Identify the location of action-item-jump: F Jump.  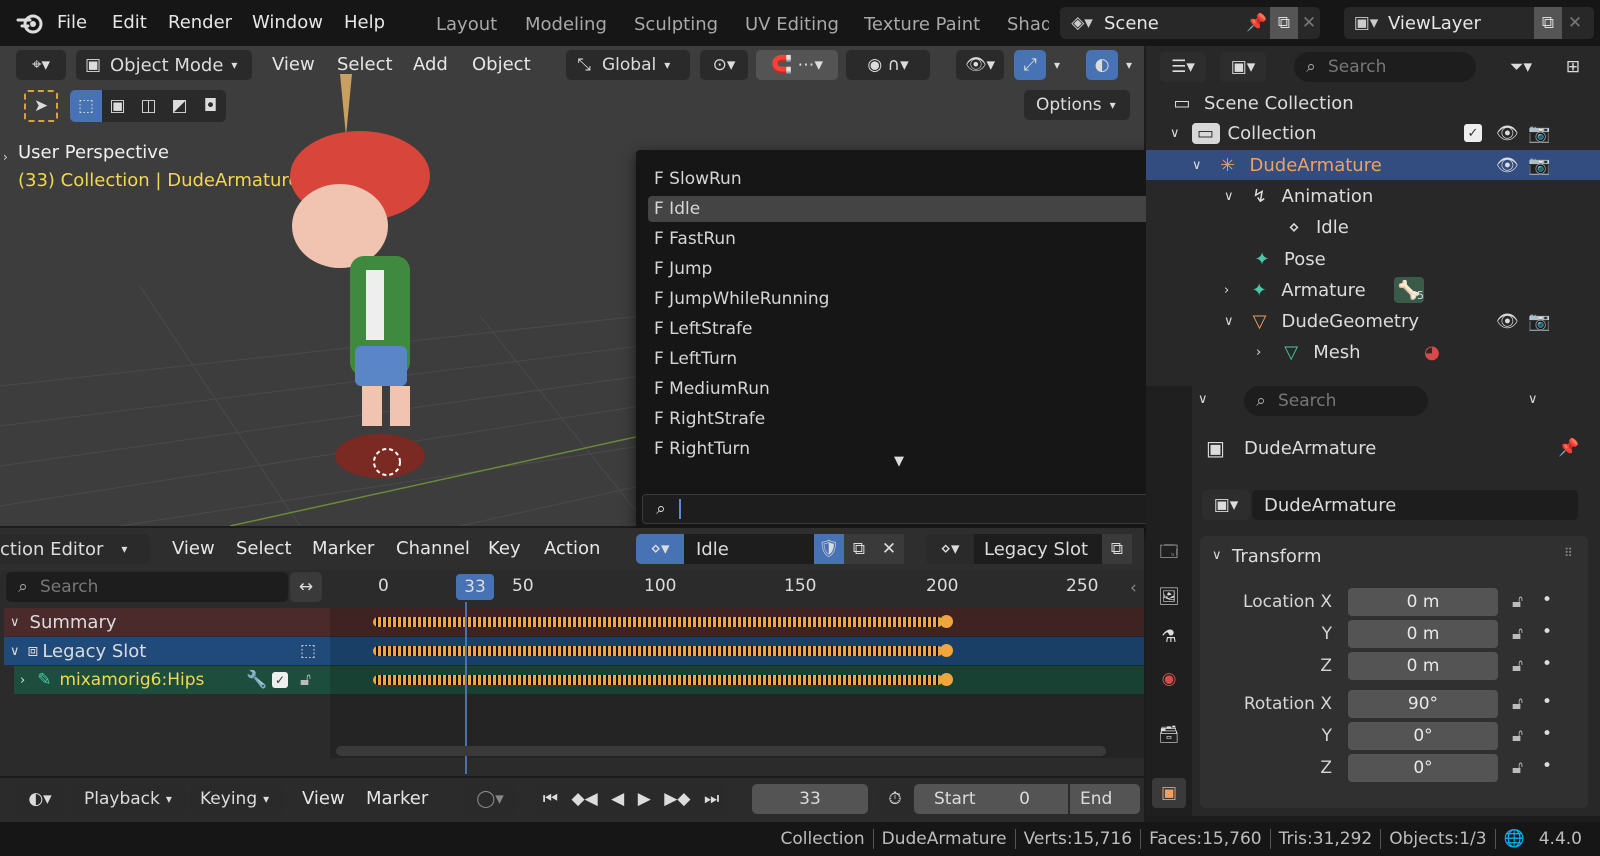
(912, 269).